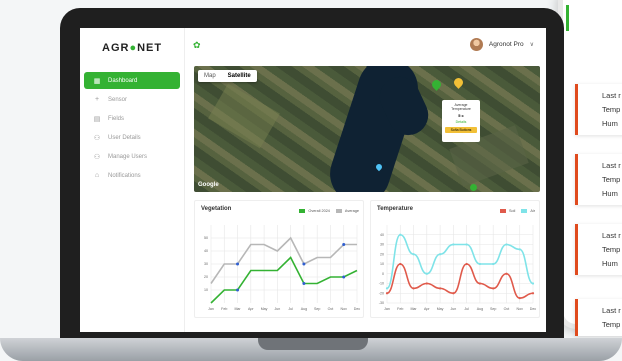 This screenshot has height=361, width=622. What do you see at coordinates (97, 81) in the screenshot?
I see `grid-icon: ▦` at bounding box center [97, 81].